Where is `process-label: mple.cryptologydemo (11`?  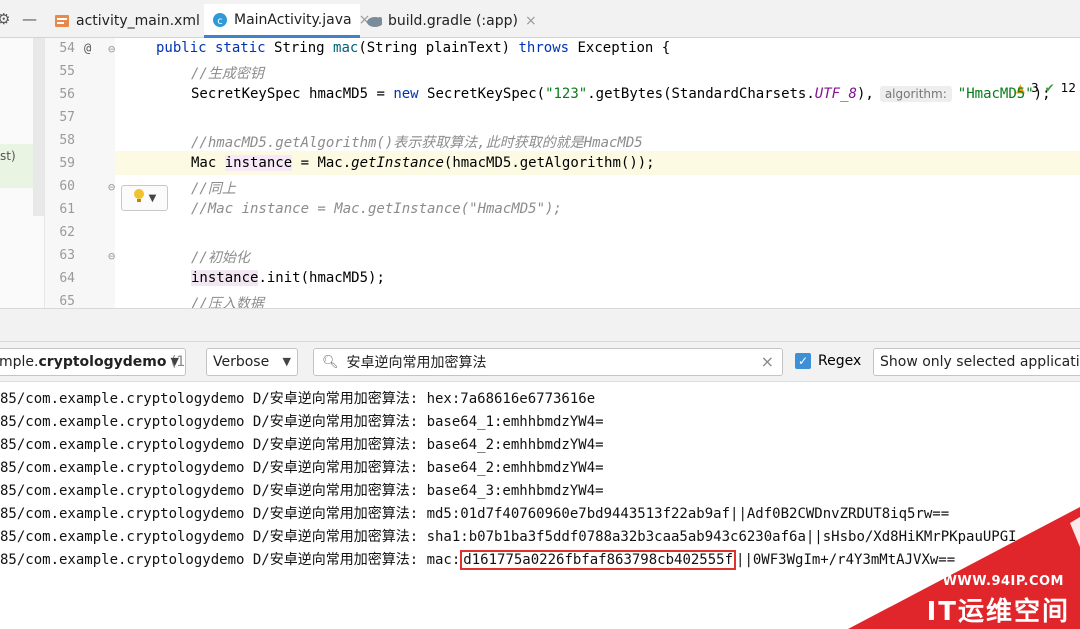 process-label: mple.cryptologydemo (11 is located at coordinates (92, 362).